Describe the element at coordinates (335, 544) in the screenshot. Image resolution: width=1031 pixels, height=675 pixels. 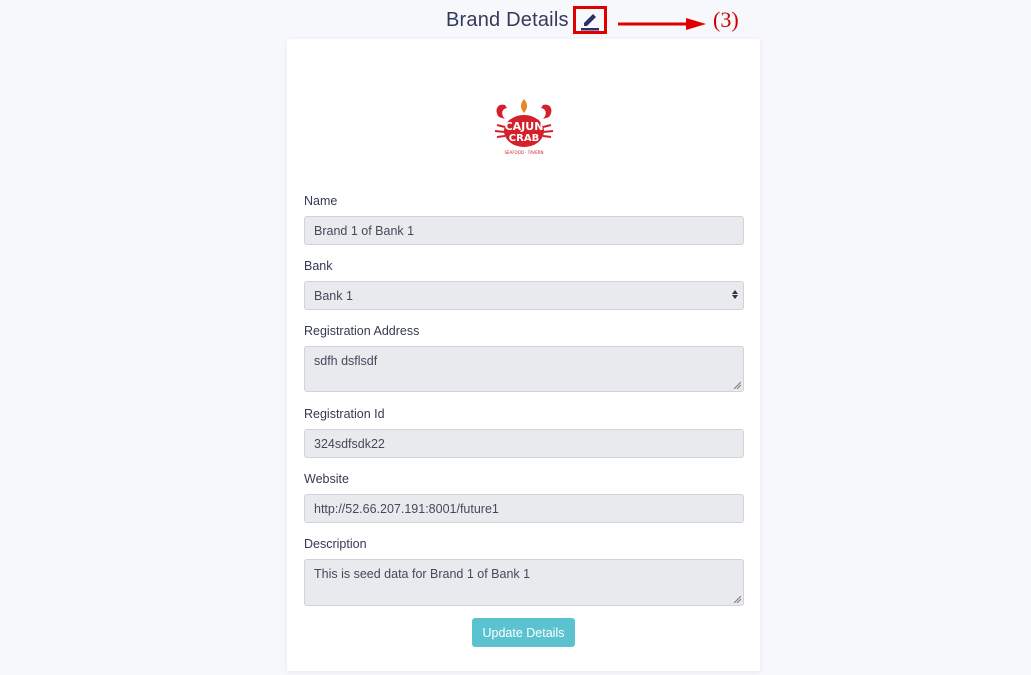
I see `description-label: Description` at that location.